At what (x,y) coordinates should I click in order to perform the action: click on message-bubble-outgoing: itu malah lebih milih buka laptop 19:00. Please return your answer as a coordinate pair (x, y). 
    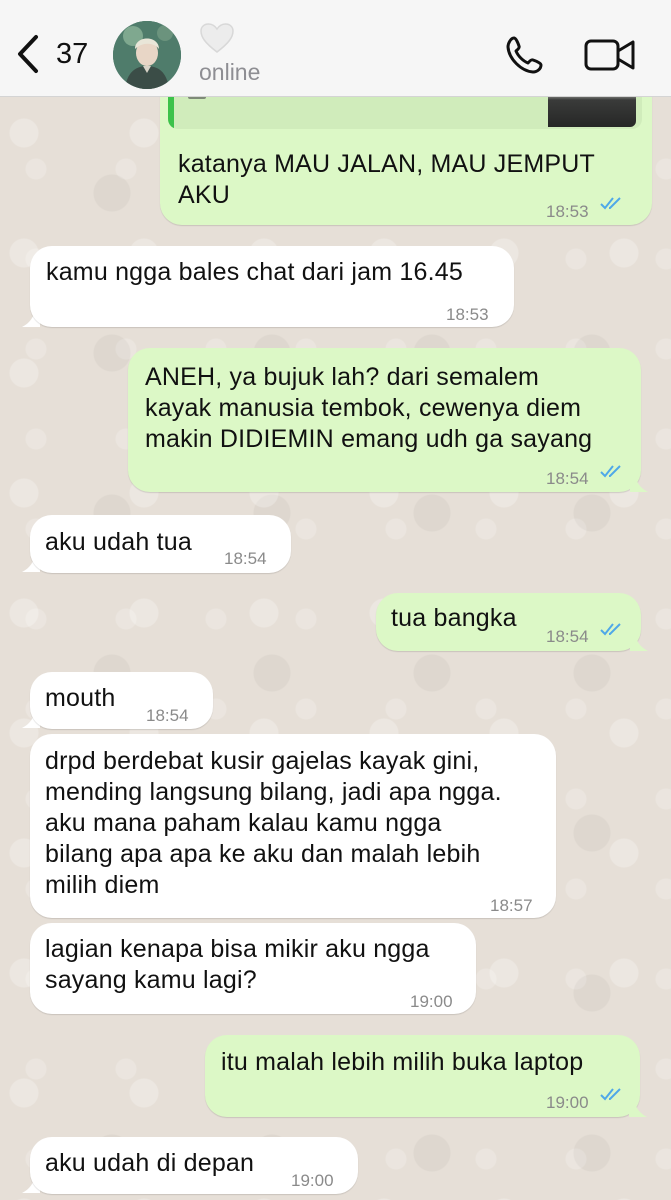
    Looking at the image, I should click on (422, 1076).